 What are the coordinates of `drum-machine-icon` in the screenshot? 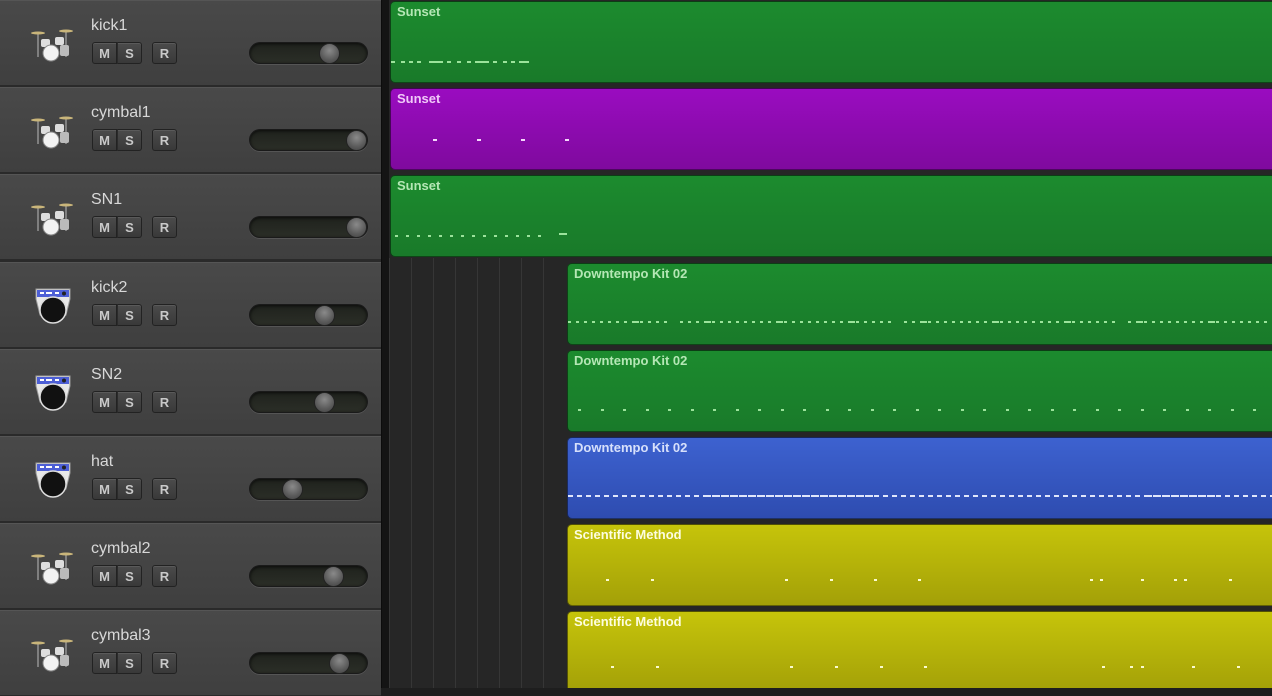 It's located at (53, 306).